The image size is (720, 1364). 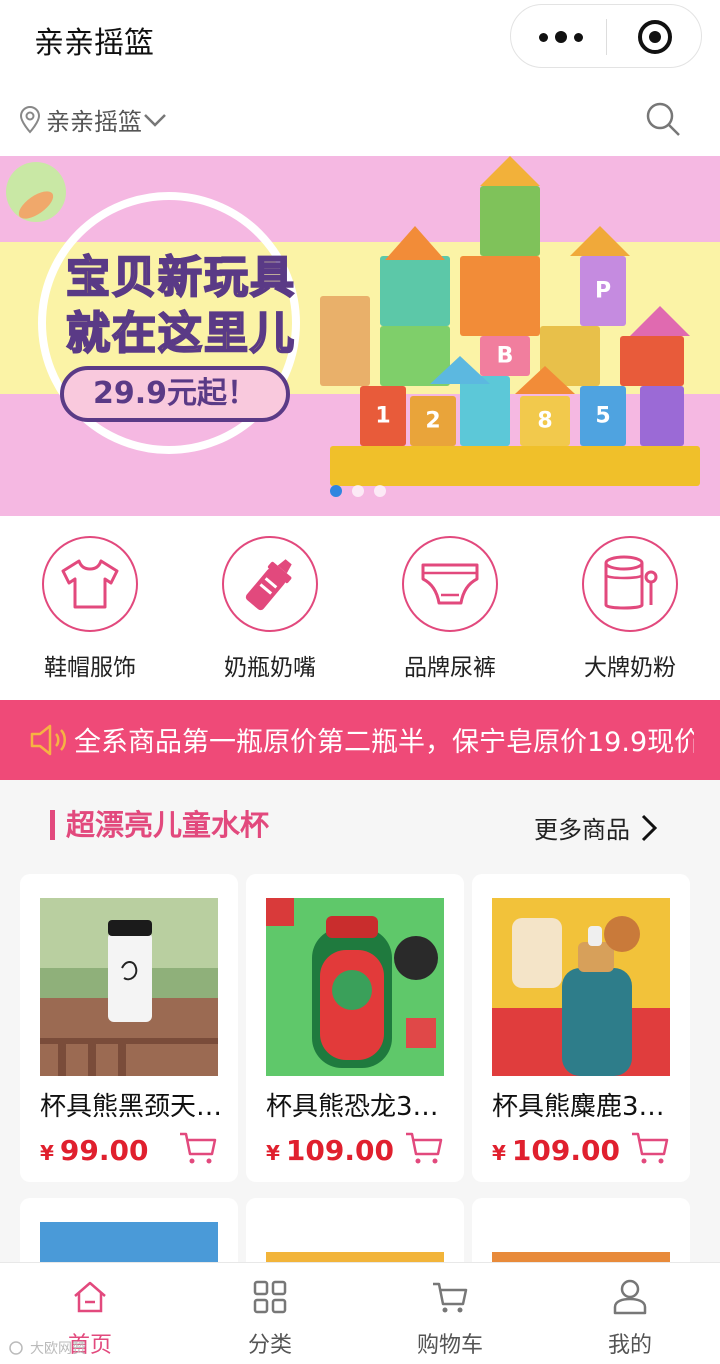 I want to click on product-price: ¥99.00, so click(x=94, y=1150).